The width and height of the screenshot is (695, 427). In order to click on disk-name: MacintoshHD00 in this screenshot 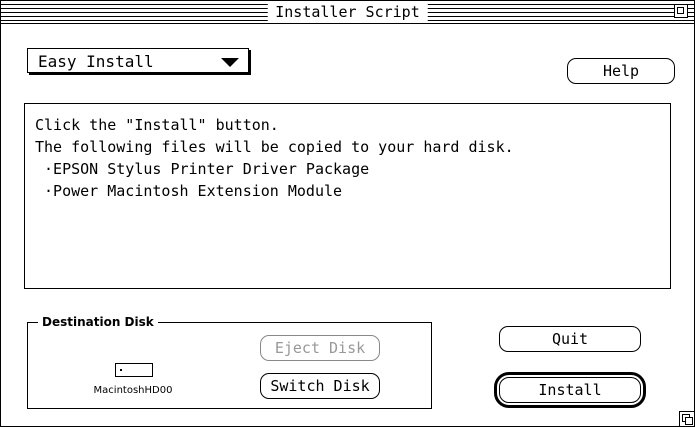, I will do `click(133, 390)`.